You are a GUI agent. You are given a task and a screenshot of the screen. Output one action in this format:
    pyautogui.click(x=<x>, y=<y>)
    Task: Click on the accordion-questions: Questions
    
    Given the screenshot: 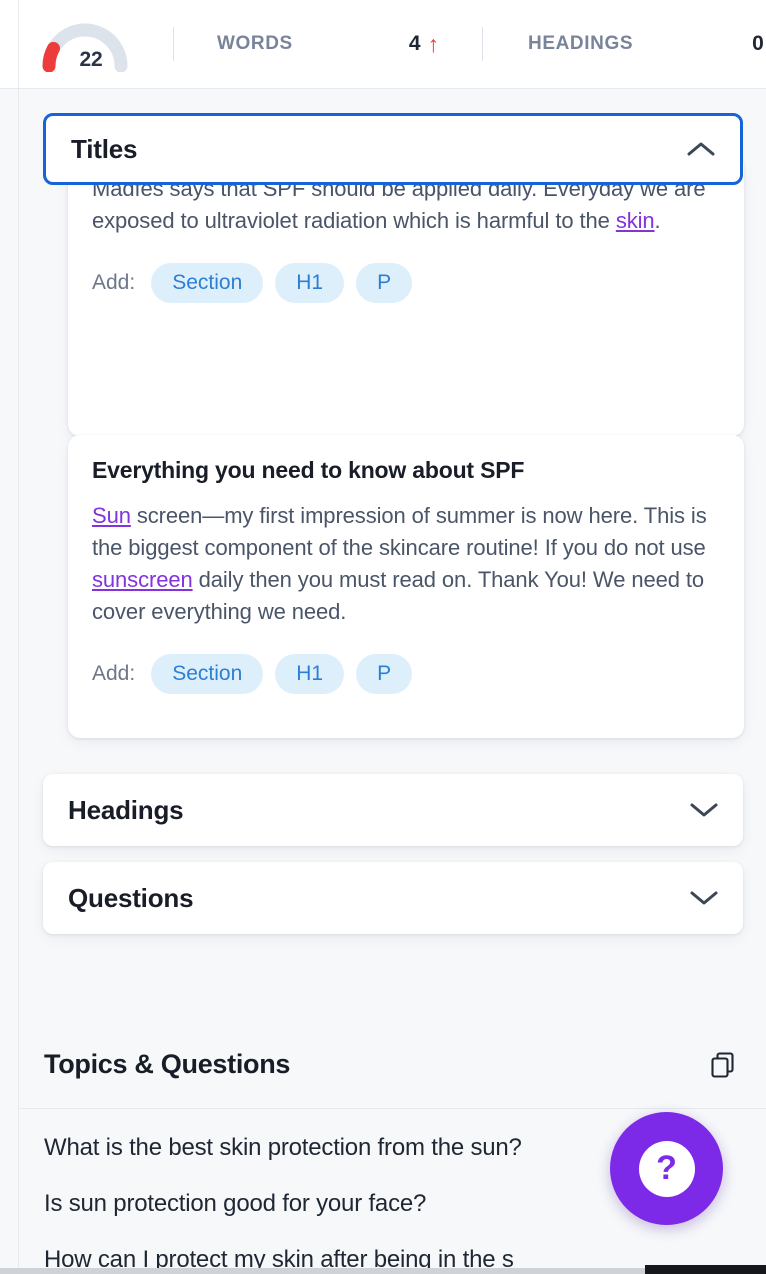 What is the action you would take?
    pyautogui.click(x=393, y=898)
    